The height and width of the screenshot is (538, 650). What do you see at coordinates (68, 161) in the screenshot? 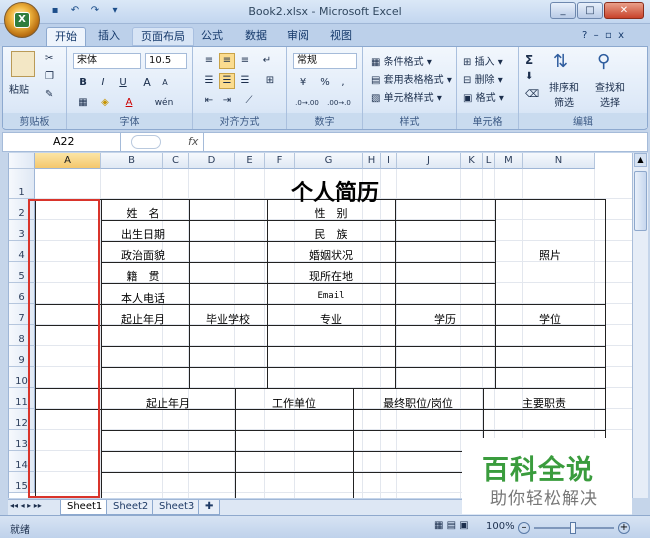
I see `column-header-a: A` at bounding box center [68, 161].